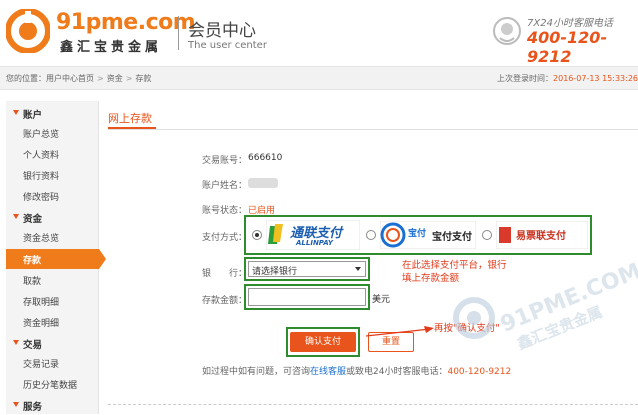  Describe the element at coordinates (479, 372) in the screenshot. I see `help-phone: 400-120-9212` at that location.